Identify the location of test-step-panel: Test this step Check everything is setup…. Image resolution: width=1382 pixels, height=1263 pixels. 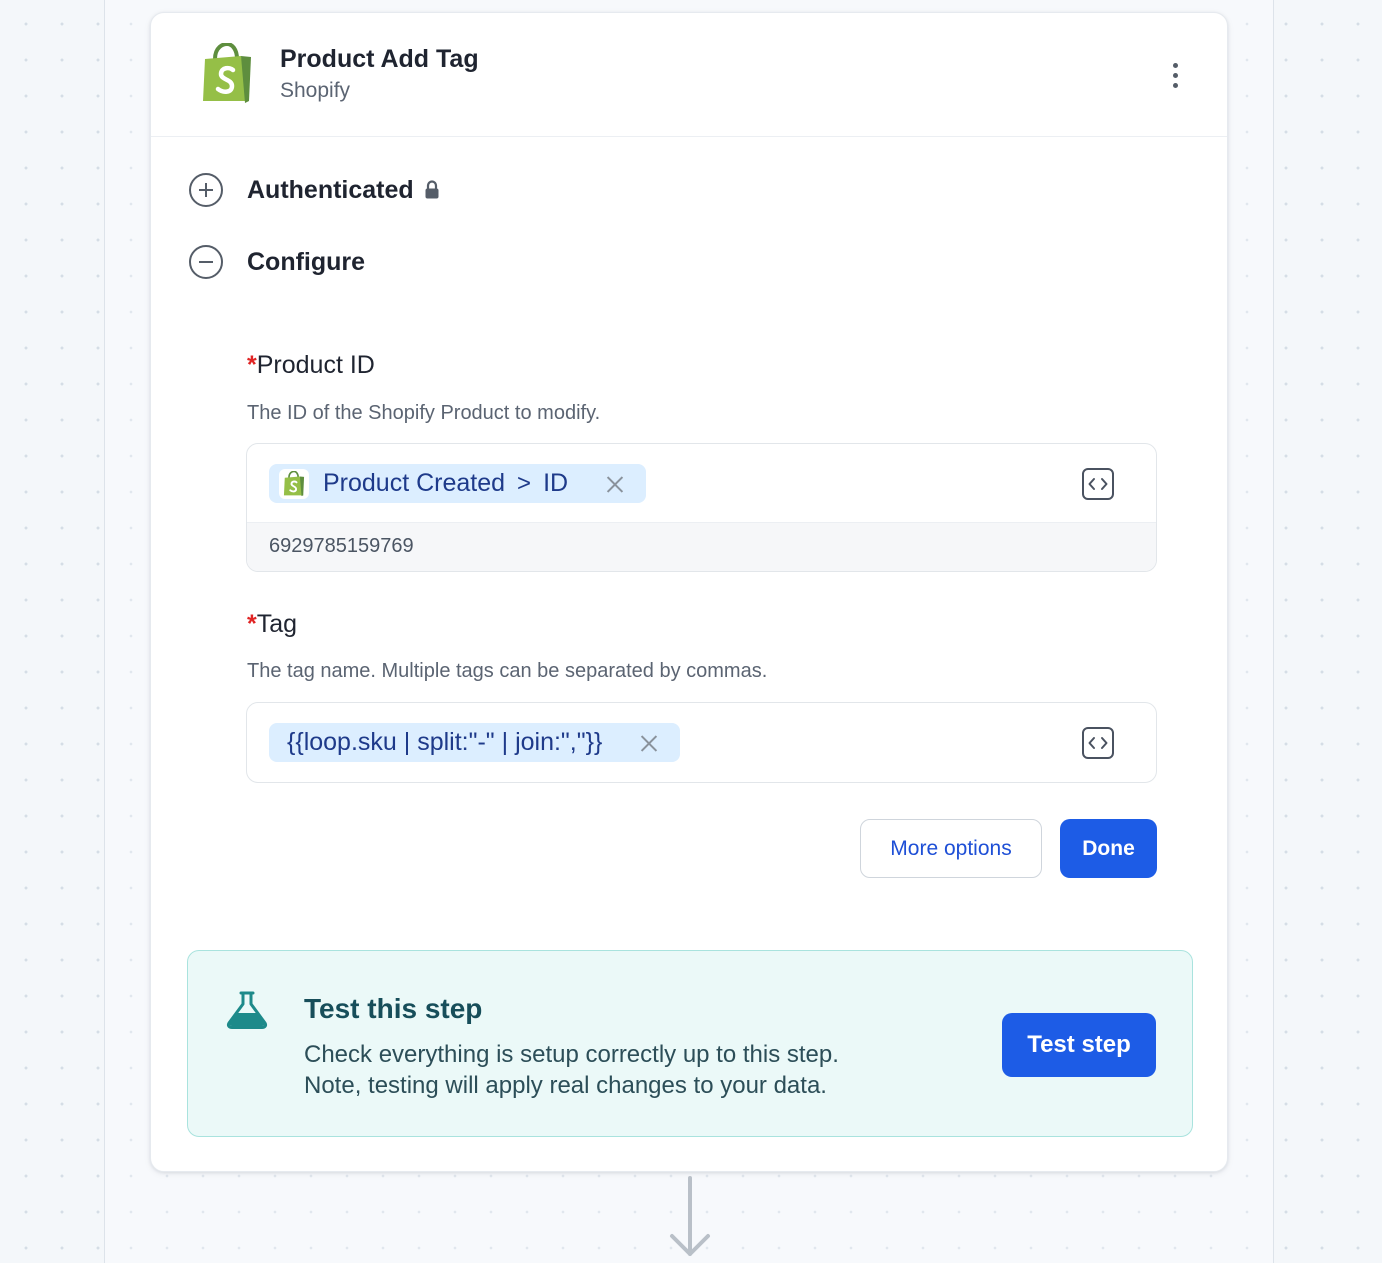
(690, 1043).